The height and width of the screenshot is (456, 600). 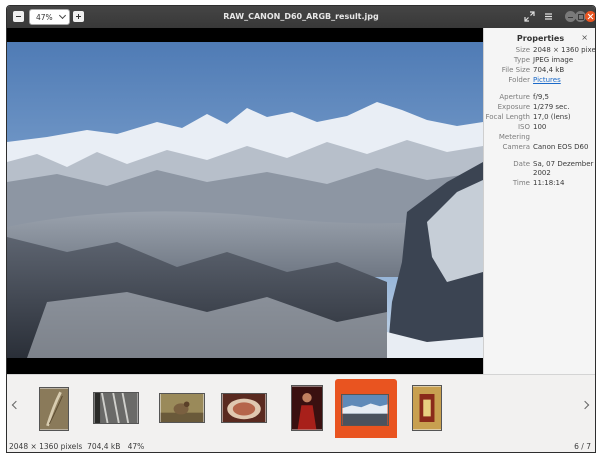 What do you see at coordinates (523, 127) in the screenshot?
I see `property-key: ISO` at bounding box center [523, 127].